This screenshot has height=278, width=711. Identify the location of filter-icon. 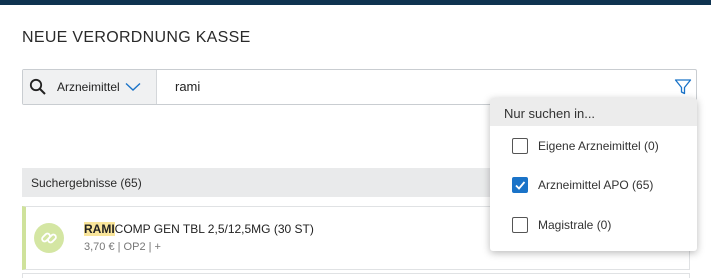
(683, 87).